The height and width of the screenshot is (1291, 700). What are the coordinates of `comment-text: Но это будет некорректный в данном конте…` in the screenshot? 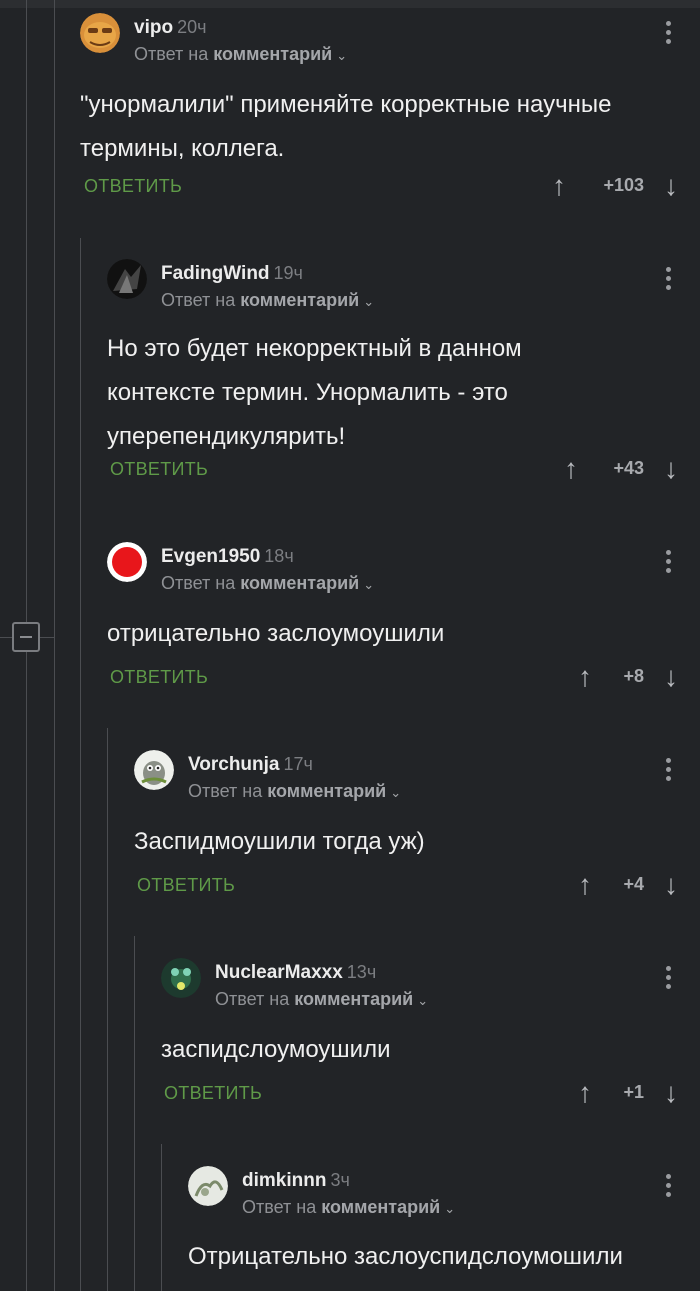 It's located at (314, 392).